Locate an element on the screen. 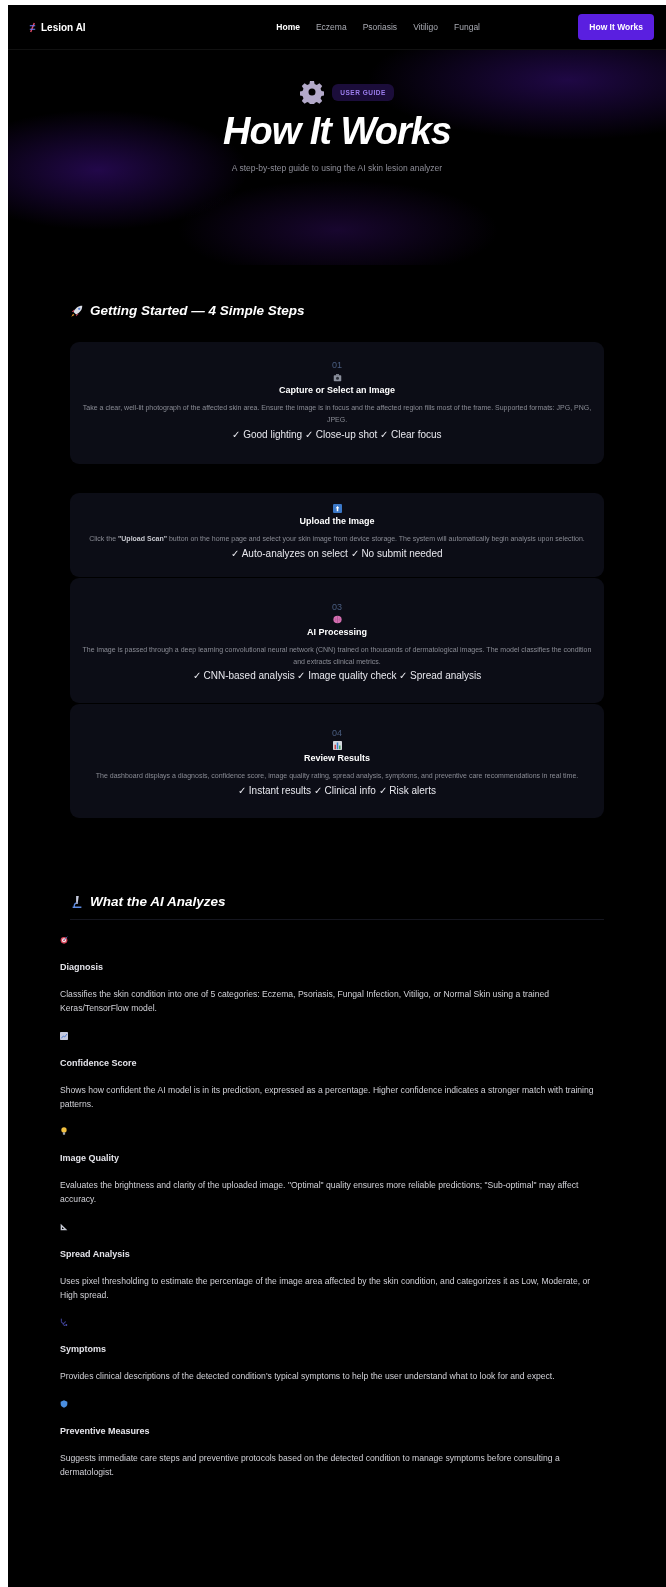 The height and width of the screenshot is (1587, 666). stethoscope-icon is located at coordinates (64, 1322).